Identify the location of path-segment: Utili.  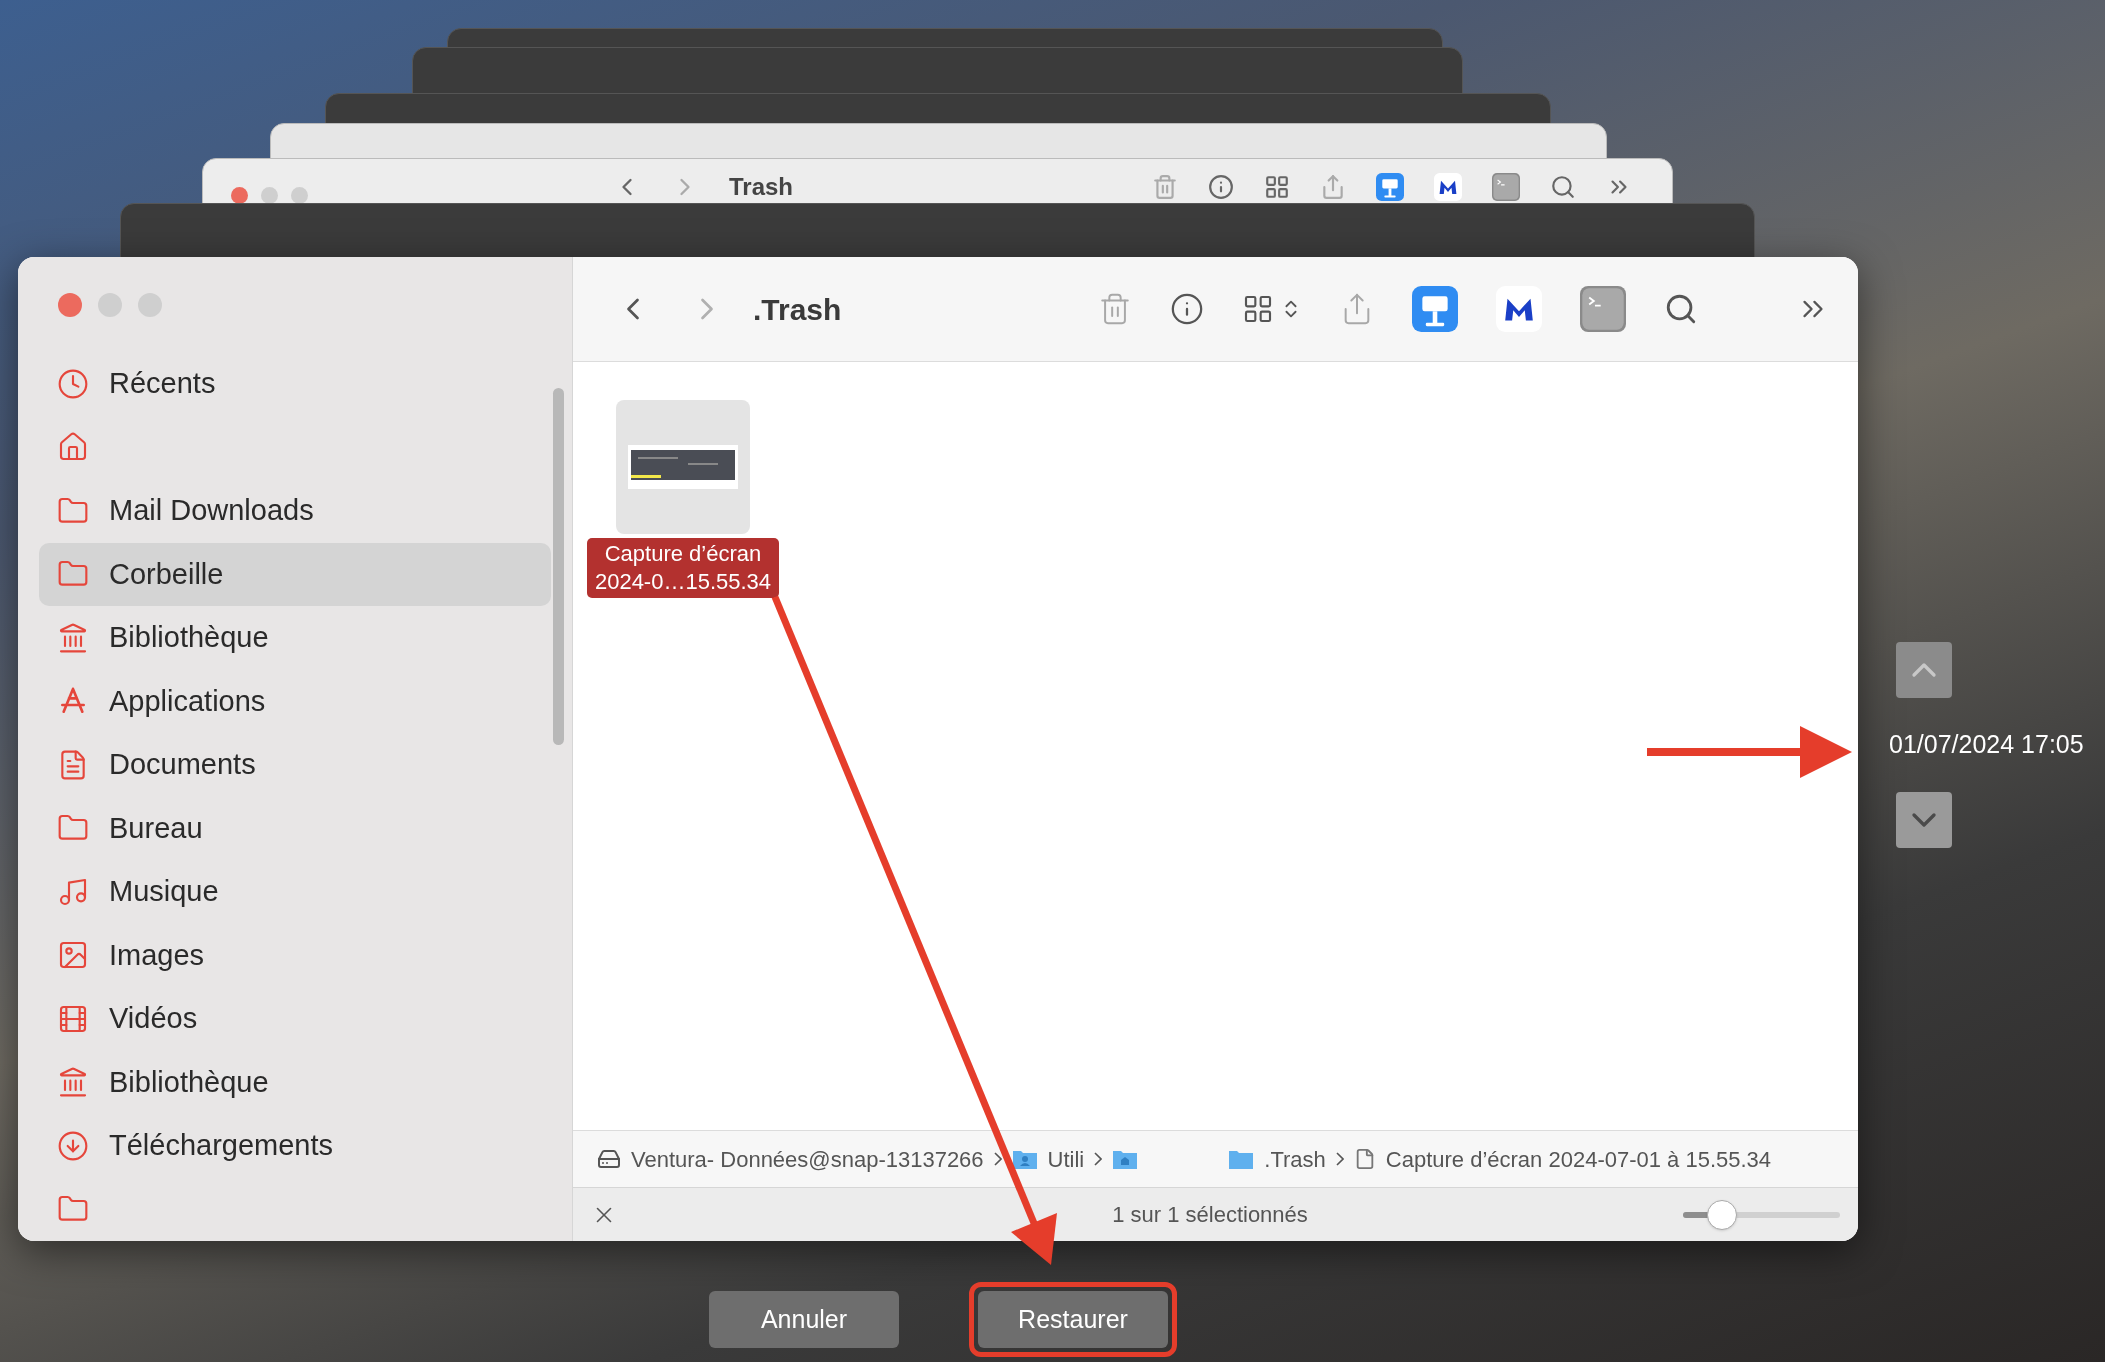
(1066, 1159).